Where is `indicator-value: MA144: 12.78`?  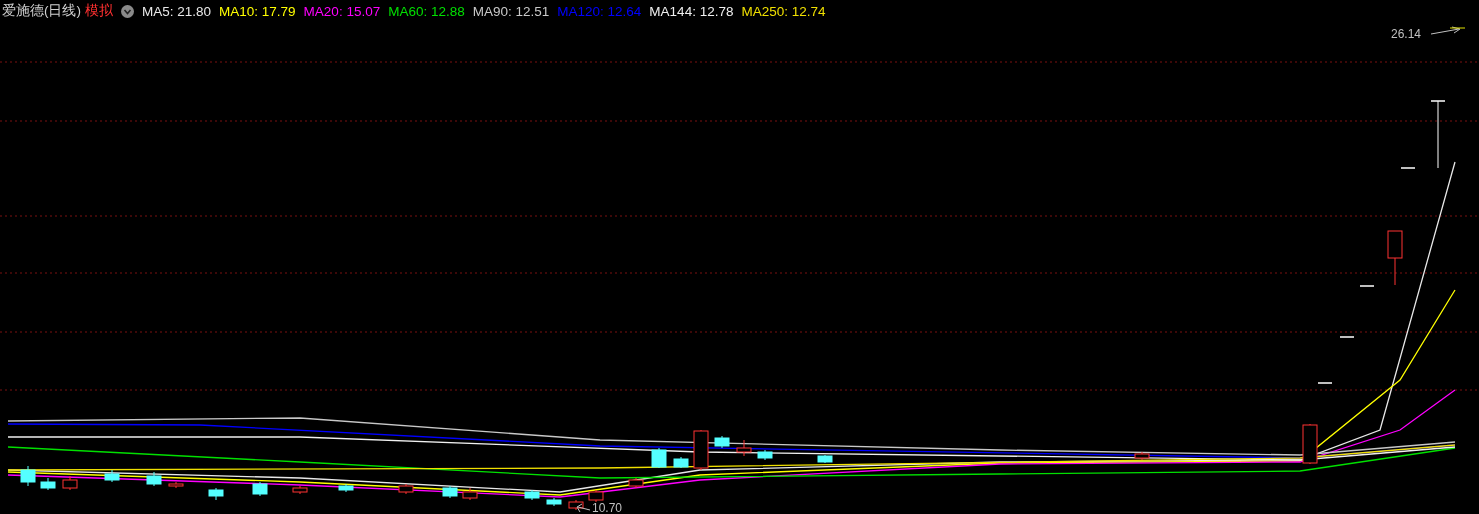 indicator-value: MA144: 12.78 is located at coordinates (691, 11).